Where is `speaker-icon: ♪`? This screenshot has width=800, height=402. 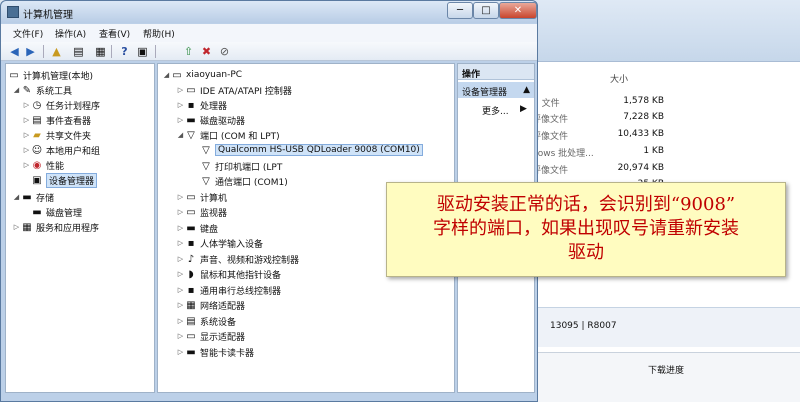 speaker-icon: ♪ is located at coordinates (191, 259).